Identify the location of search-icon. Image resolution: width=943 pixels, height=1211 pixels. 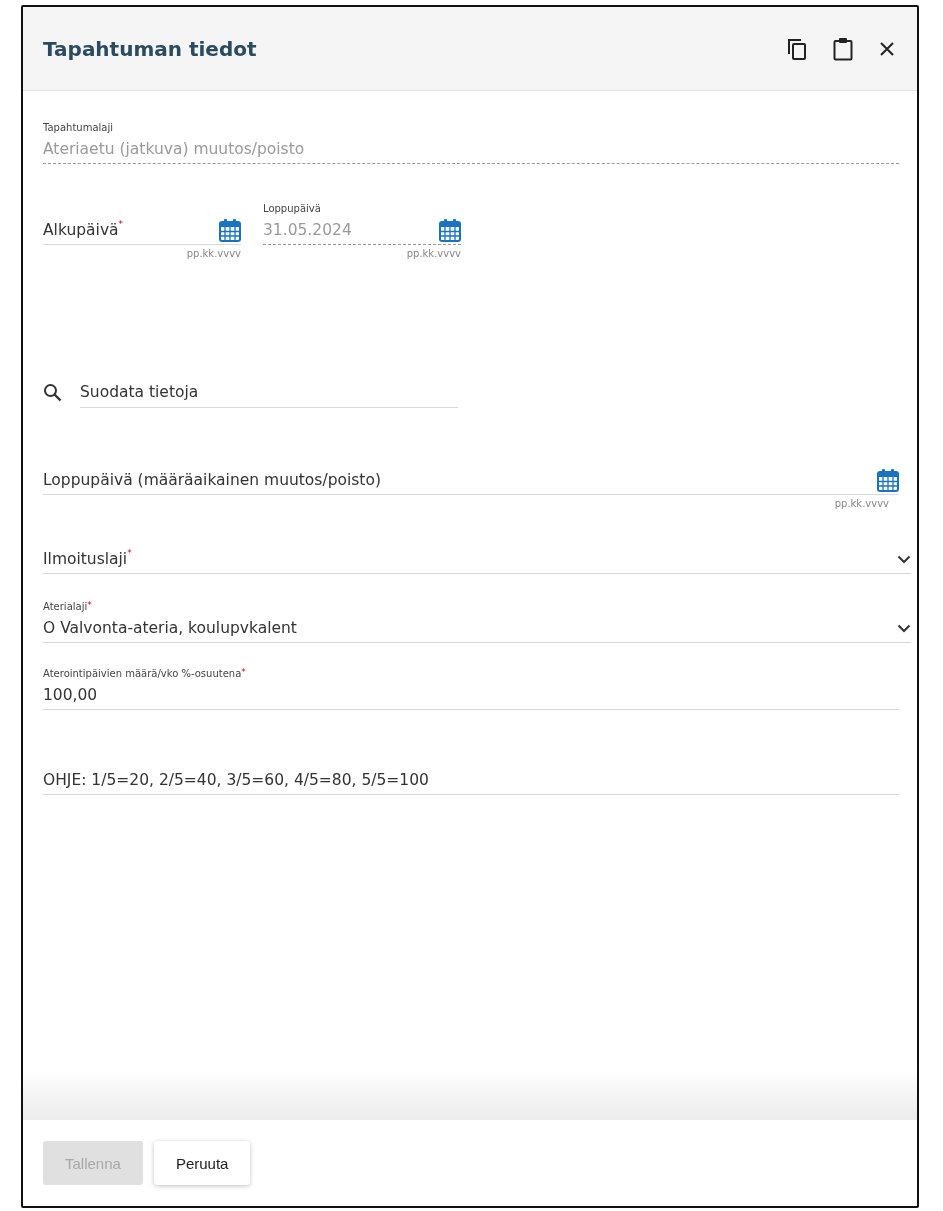
(52, 392).